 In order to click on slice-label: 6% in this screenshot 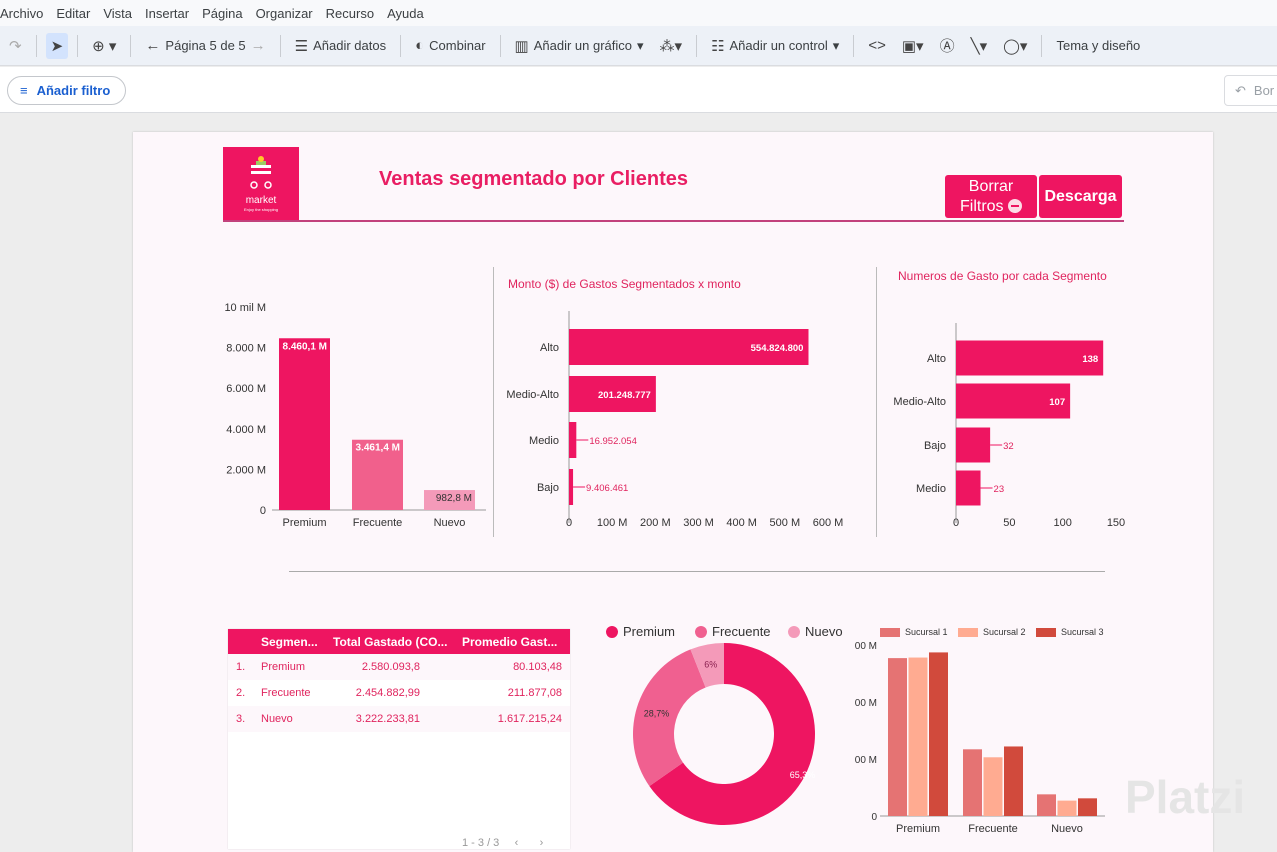, I will do `click(710, 665)`.